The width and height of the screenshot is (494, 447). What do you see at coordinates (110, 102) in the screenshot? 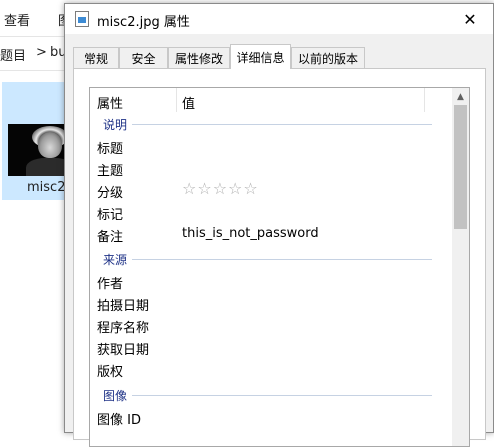
I see `column-header-property: 属性` at bounding box center [110, 102].